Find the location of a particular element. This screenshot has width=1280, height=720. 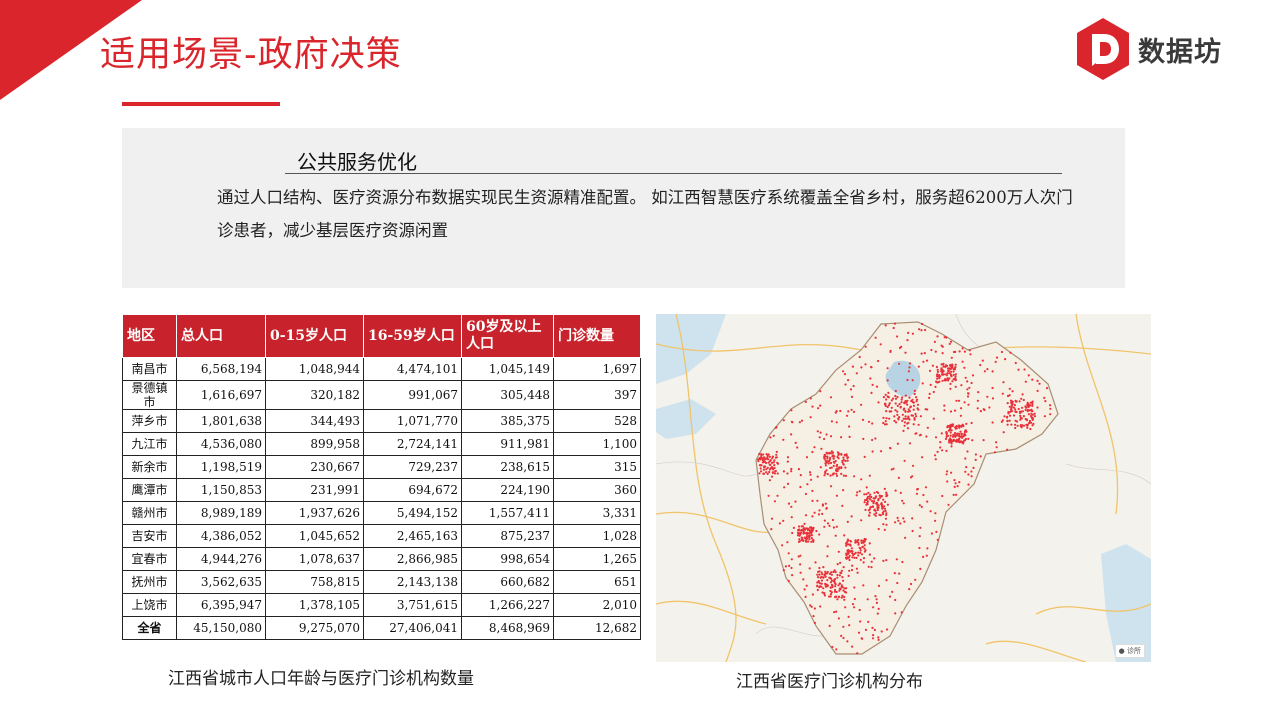

value-cell: 305,448 is located at coordinates (507, 395).